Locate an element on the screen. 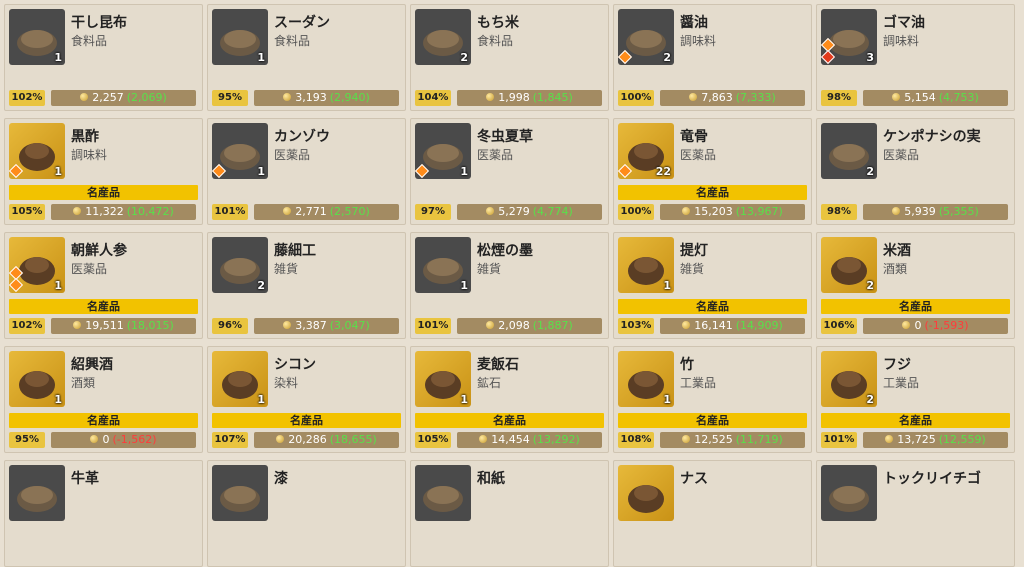  price-percentage: 100% is located at coordinates (636, 98).